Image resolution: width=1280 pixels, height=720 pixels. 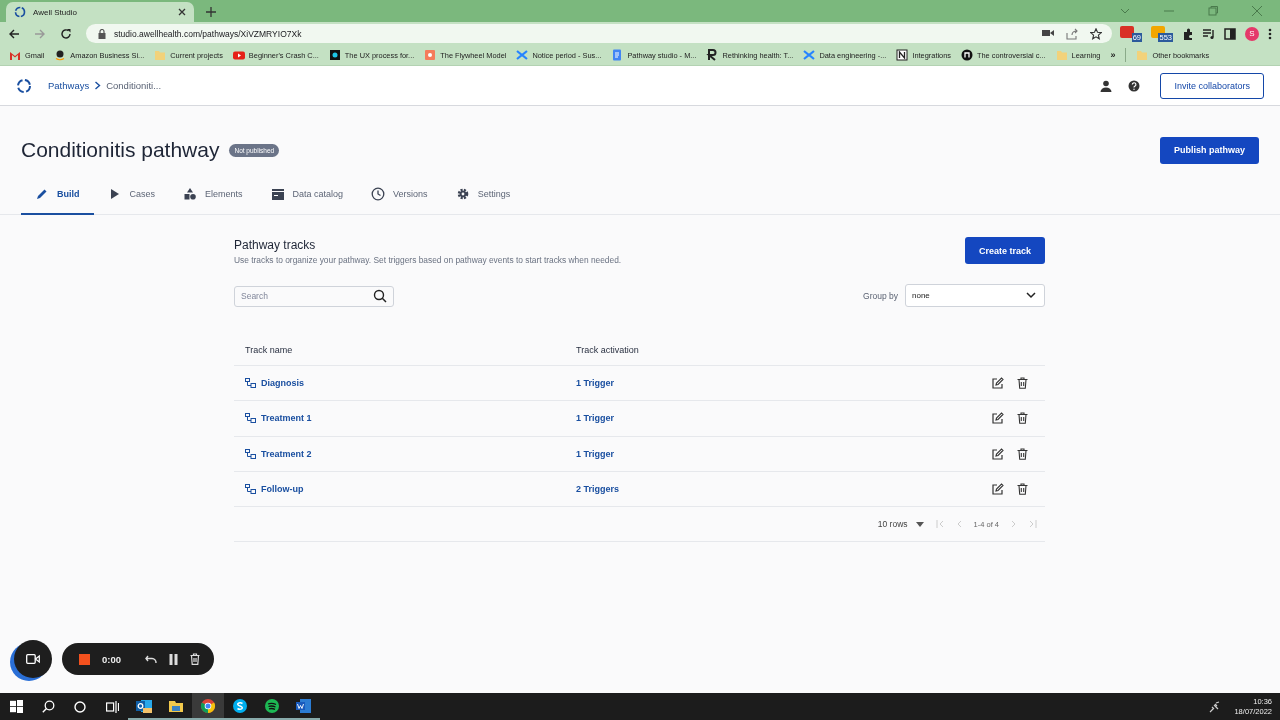 I want to click on create-track-button: Create track, so click(x=1004, y=250).